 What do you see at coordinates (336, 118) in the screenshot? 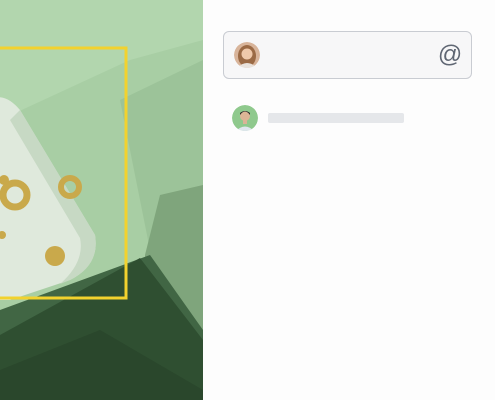
I see `comment-text-placeholder` at bounding box center [336, 118].